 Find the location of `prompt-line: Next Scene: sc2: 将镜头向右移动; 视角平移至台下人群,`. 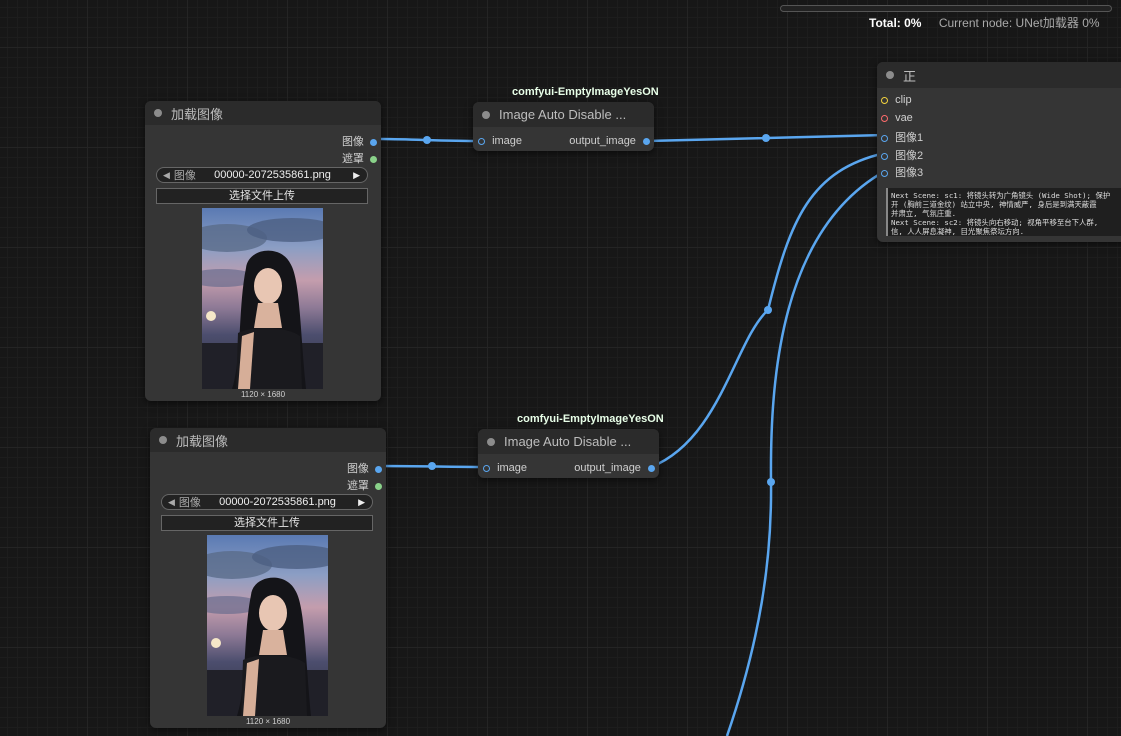

prompt-line: Next Scene: sc2: 将镜头向右移动; 视角平移至台下人群, is located at coordinates (995, 222).